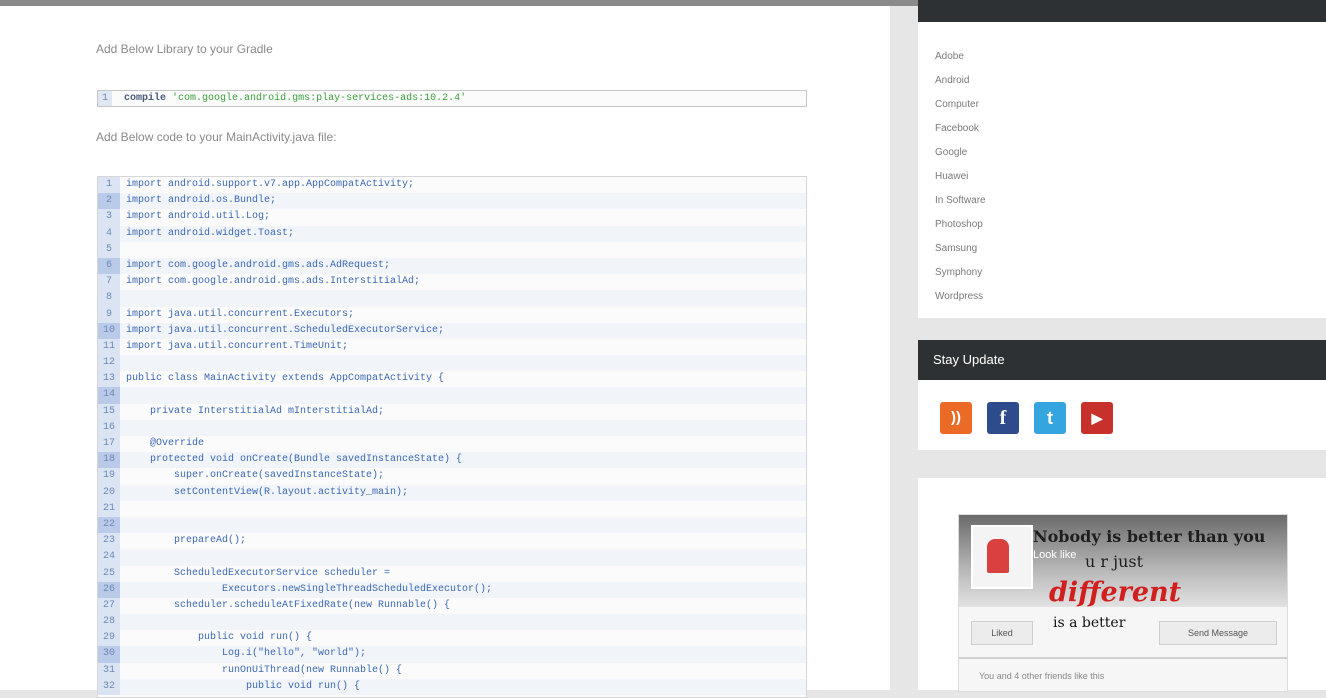 Image resolution: width=1326 pixels, height=698 pixels. Describe the element at coordinates (109, 460) in the screenshot. I see `code-line-number: 18` at that location.